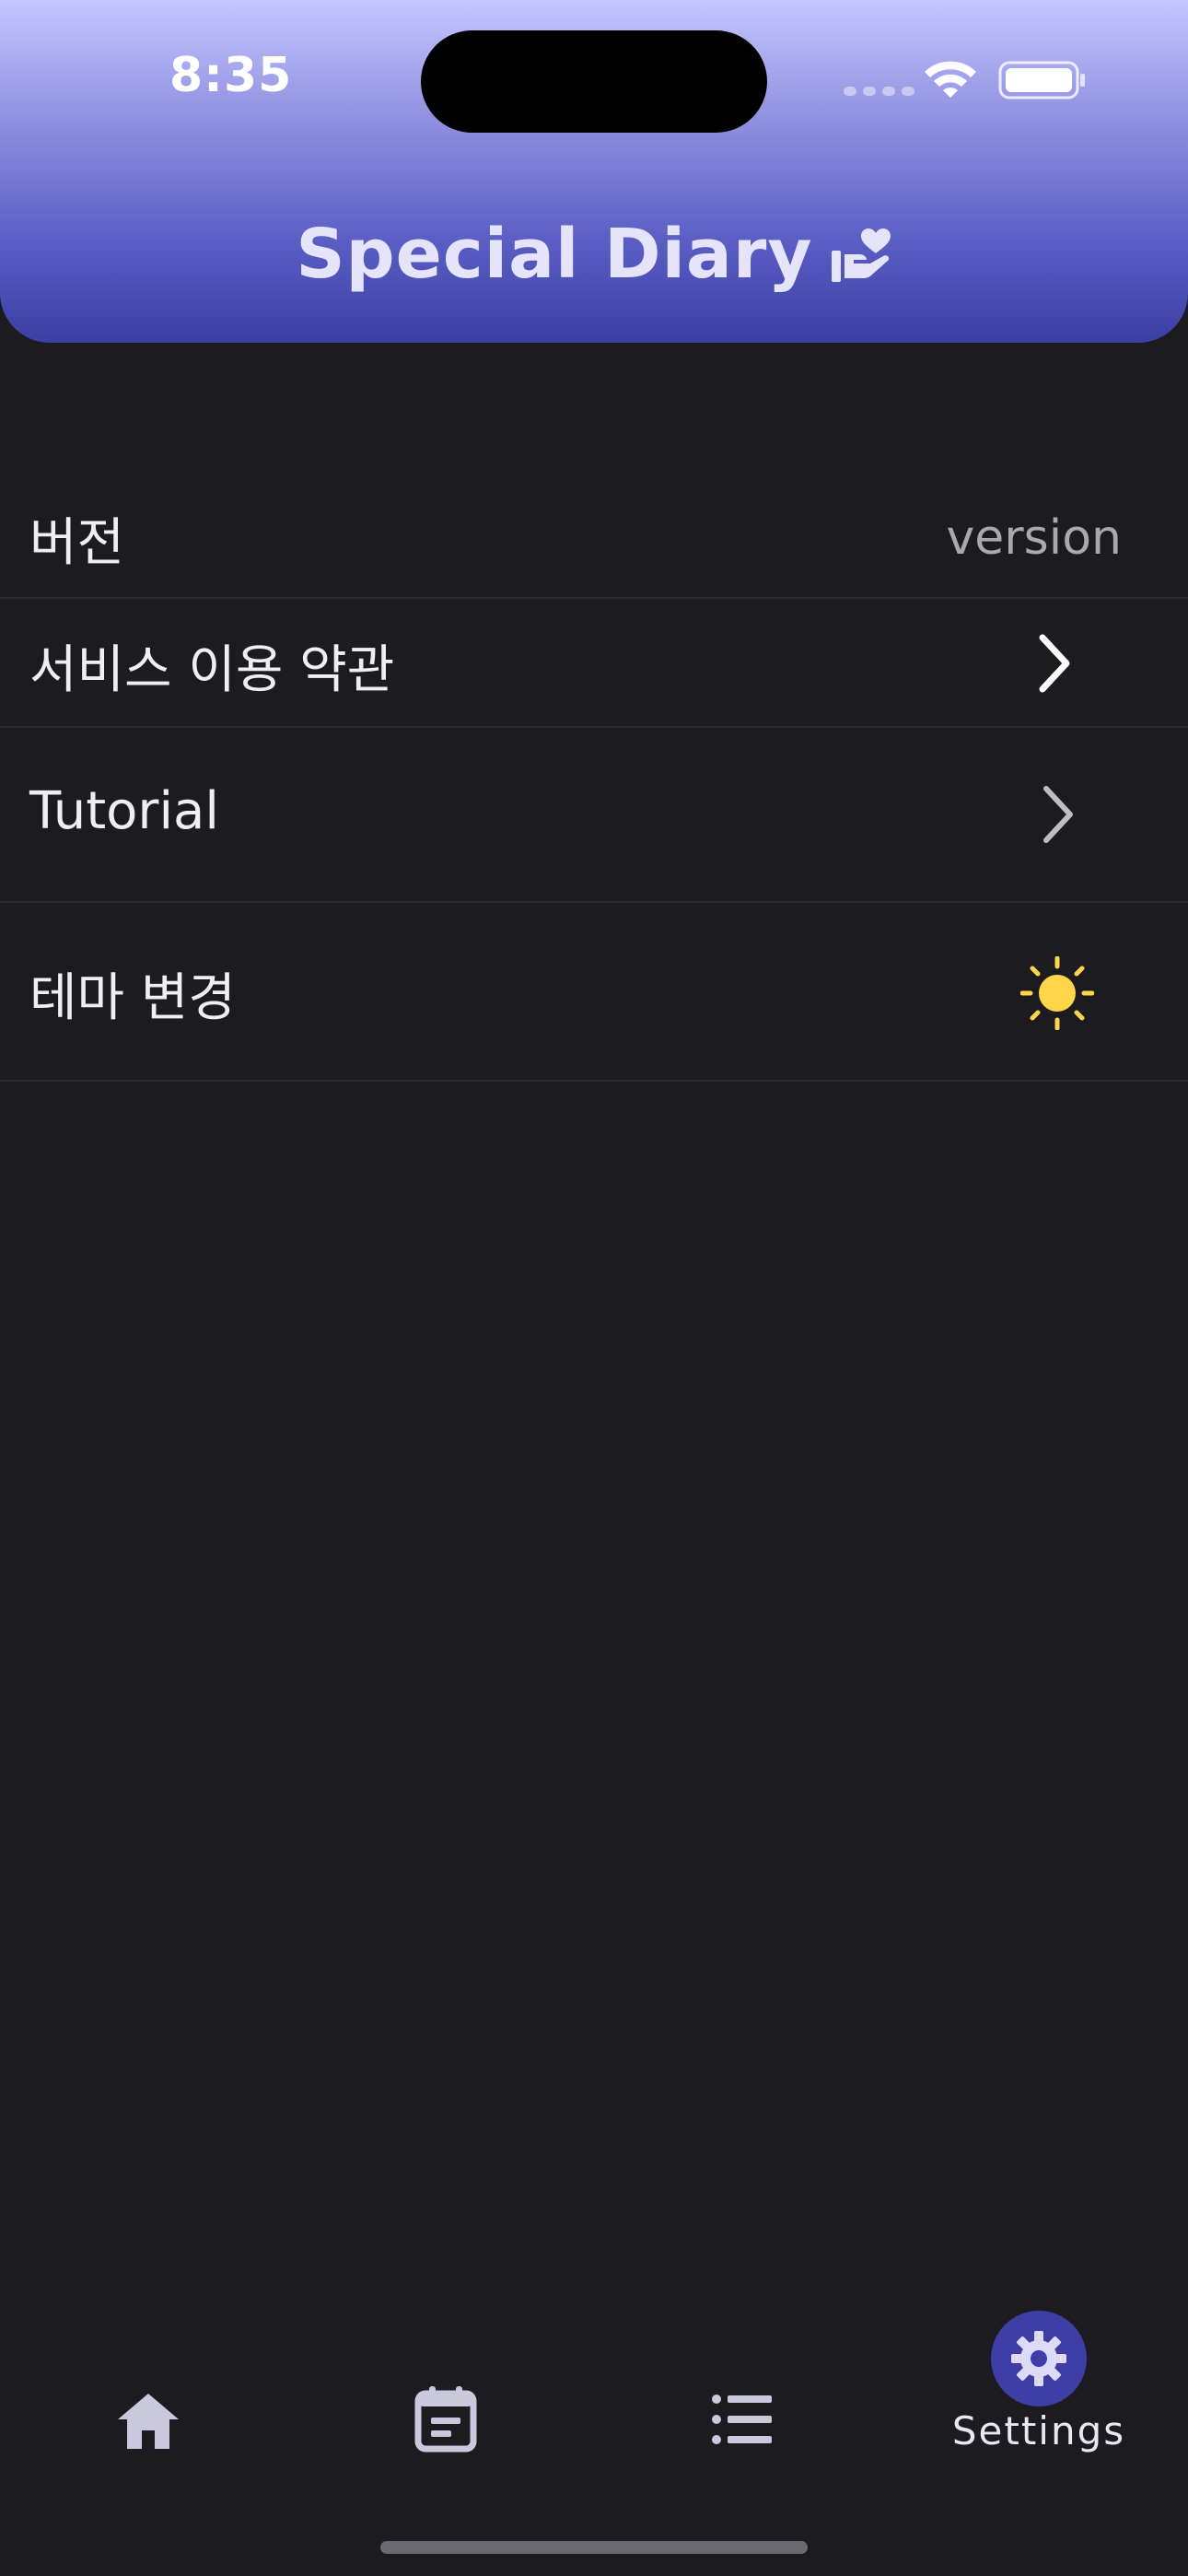 The height and width of the screenshot is (2576, 1188). Describe the element at coordinates (445, 2418) in the screenshot. I see `calendar-icon` at that location.